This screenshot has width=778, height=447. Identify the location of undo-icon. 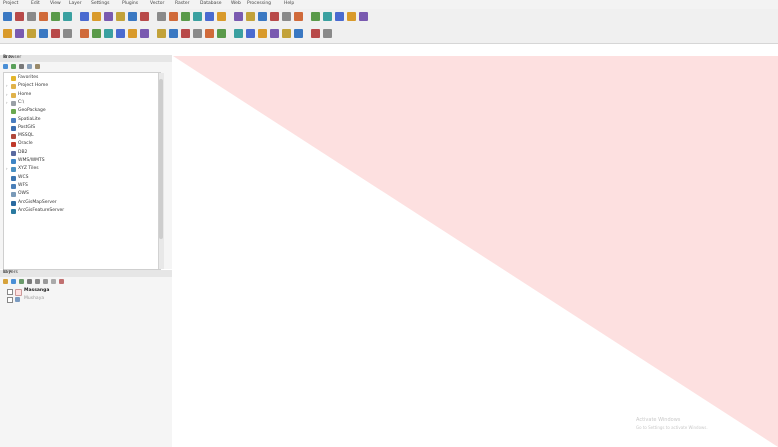
(197, 33).